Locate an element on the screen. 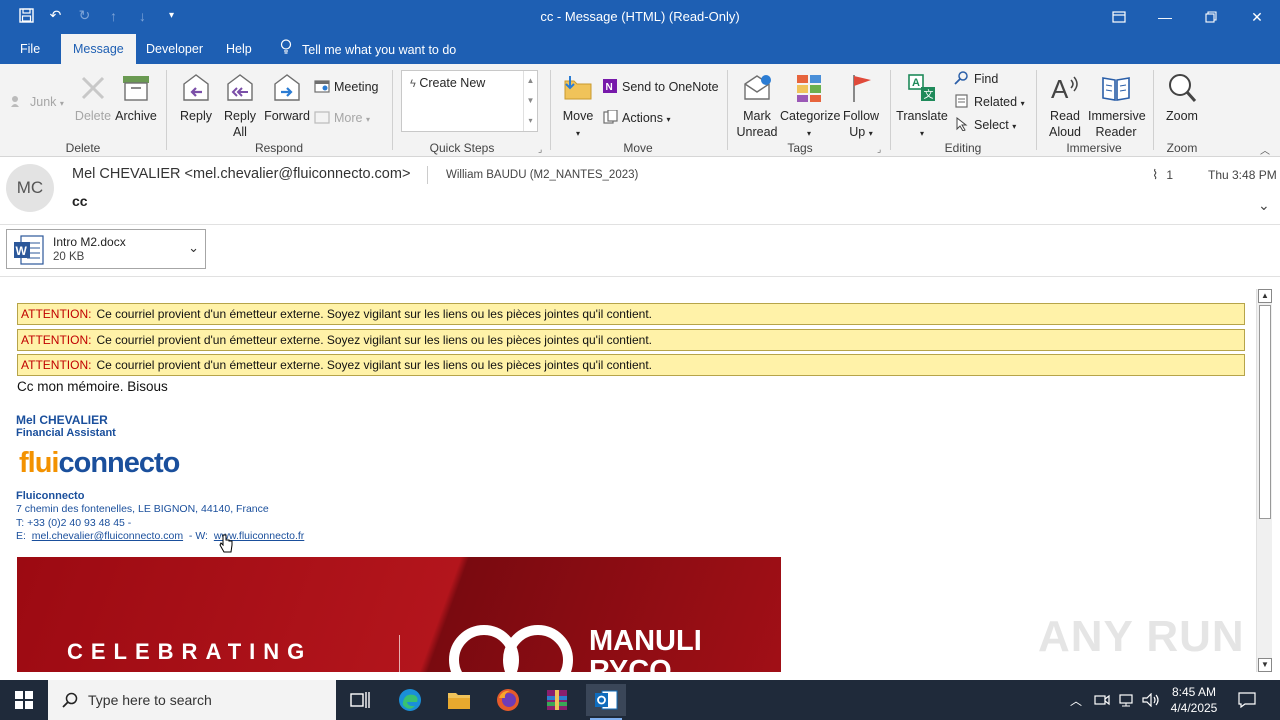 Image resolution: width=1280 pixels, height=720 pixels. scroll-down-icon: ▼ is located at coordinates (1265, 665).